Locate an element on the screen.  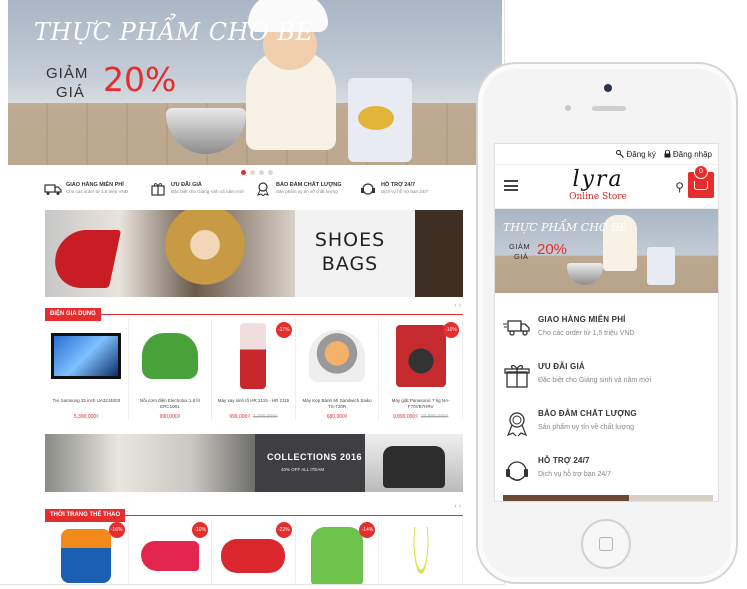
blender-image is located at coordinates (253, 356).